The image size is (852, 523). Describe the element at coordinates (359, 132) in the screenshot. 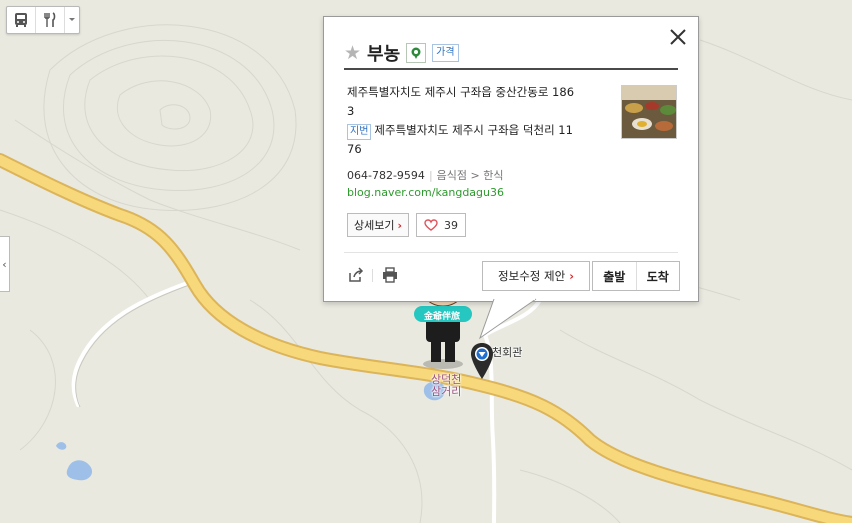

I see `jibun-tag: 지번` at that location.